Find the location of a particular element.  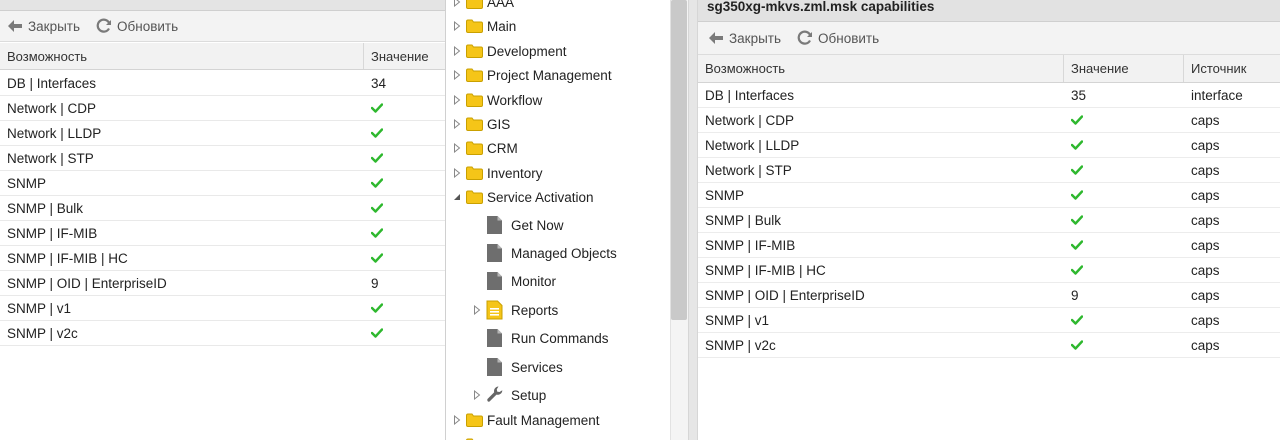

right-table-row: DB | Interfaces 35 interface is located at coordinates (989, 95).